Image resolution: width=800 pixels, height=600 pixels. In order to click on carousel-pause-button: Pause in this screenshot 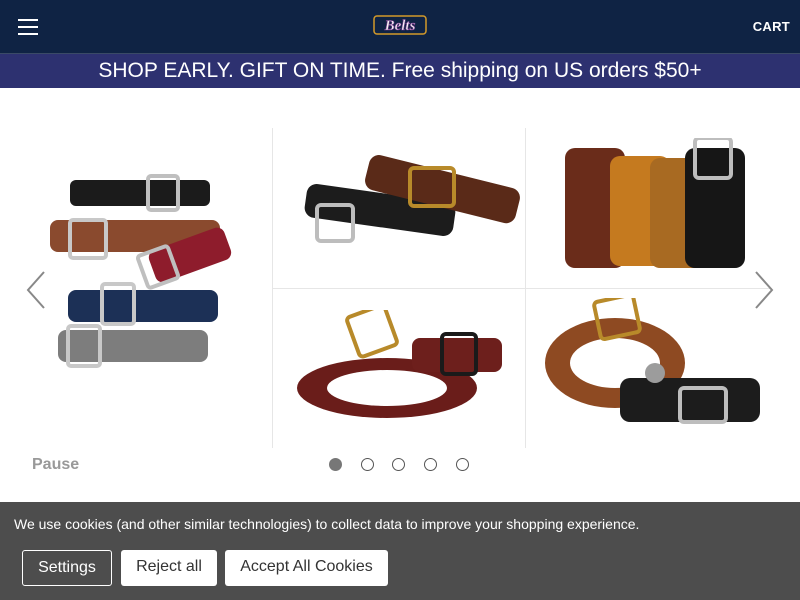, I will do `click(55, 465)`.